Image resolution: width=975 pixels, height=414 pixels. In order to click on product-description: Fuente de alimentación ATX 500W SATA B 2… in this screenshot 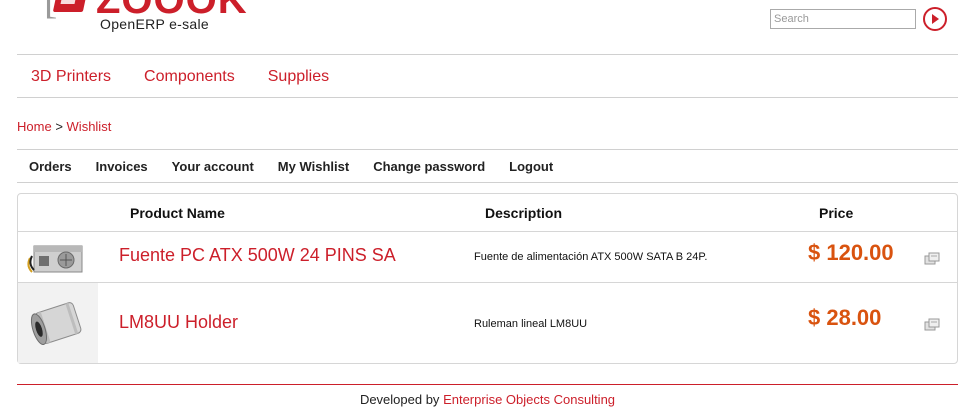, I will do `click(591, 257)`.